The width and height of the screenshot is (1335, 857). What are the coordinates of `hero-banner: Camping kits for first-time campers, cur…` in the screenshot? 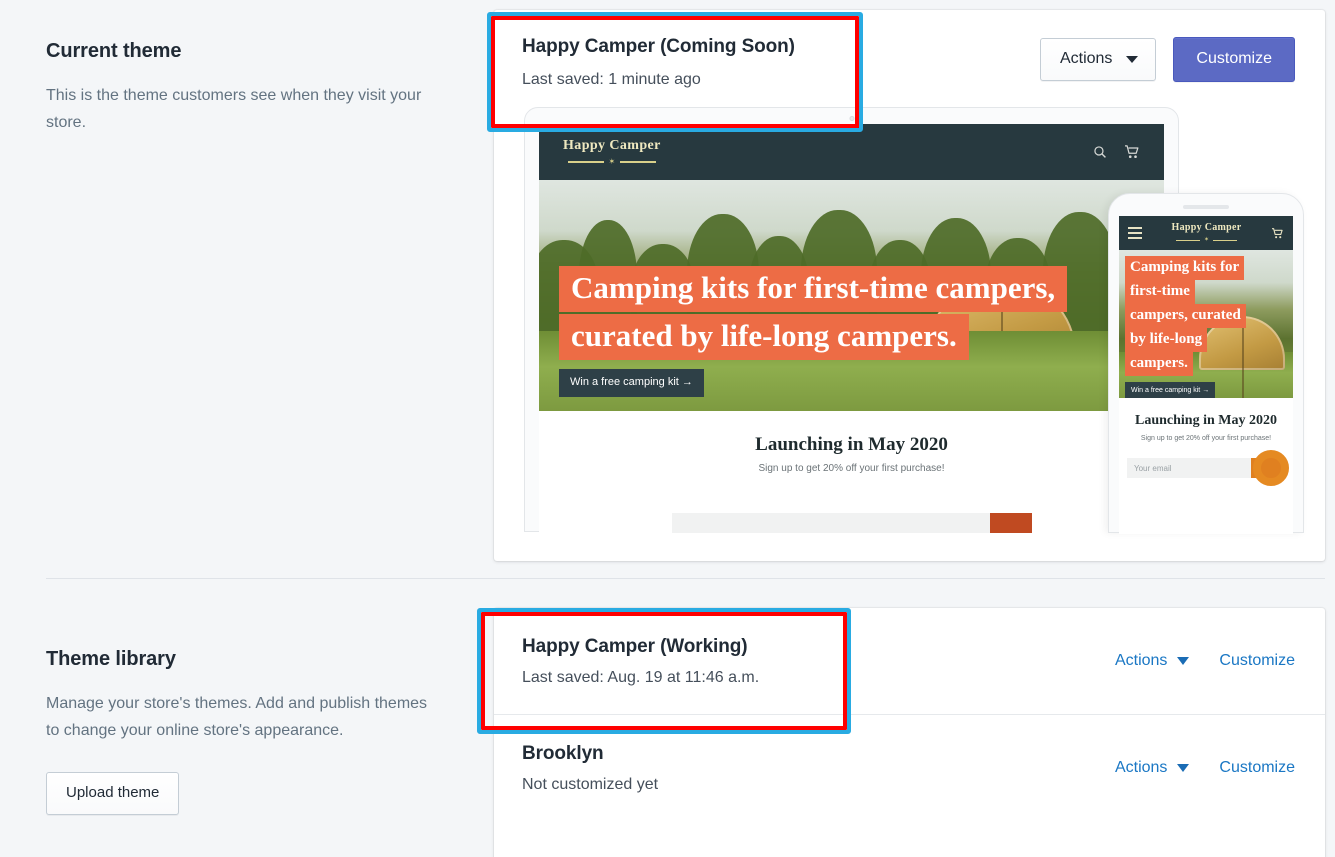 It's located at (851, 295).